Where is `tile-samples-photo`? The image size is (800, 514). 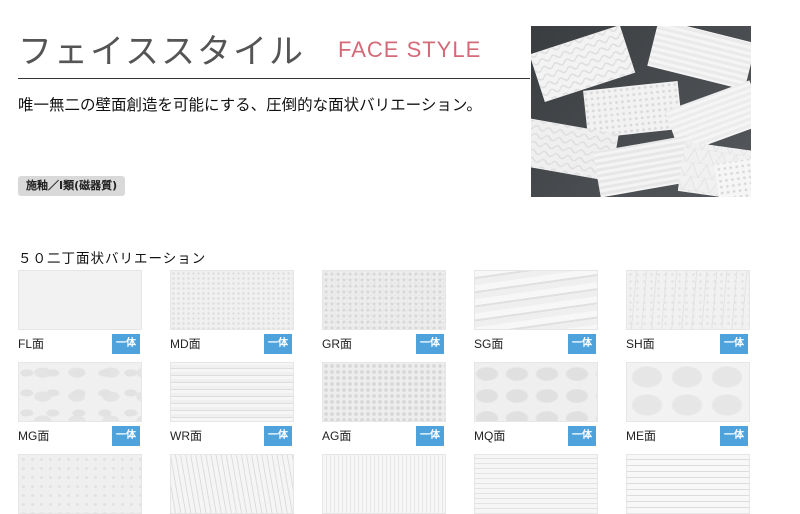 tile-samples-photo is located at coordinates (641, 111).